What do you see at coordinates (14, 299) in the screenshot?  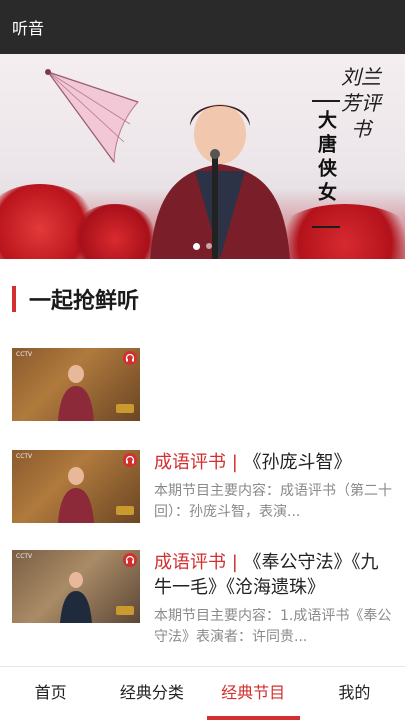 I see `section-accent-bar` at bounding box center [14, 299].